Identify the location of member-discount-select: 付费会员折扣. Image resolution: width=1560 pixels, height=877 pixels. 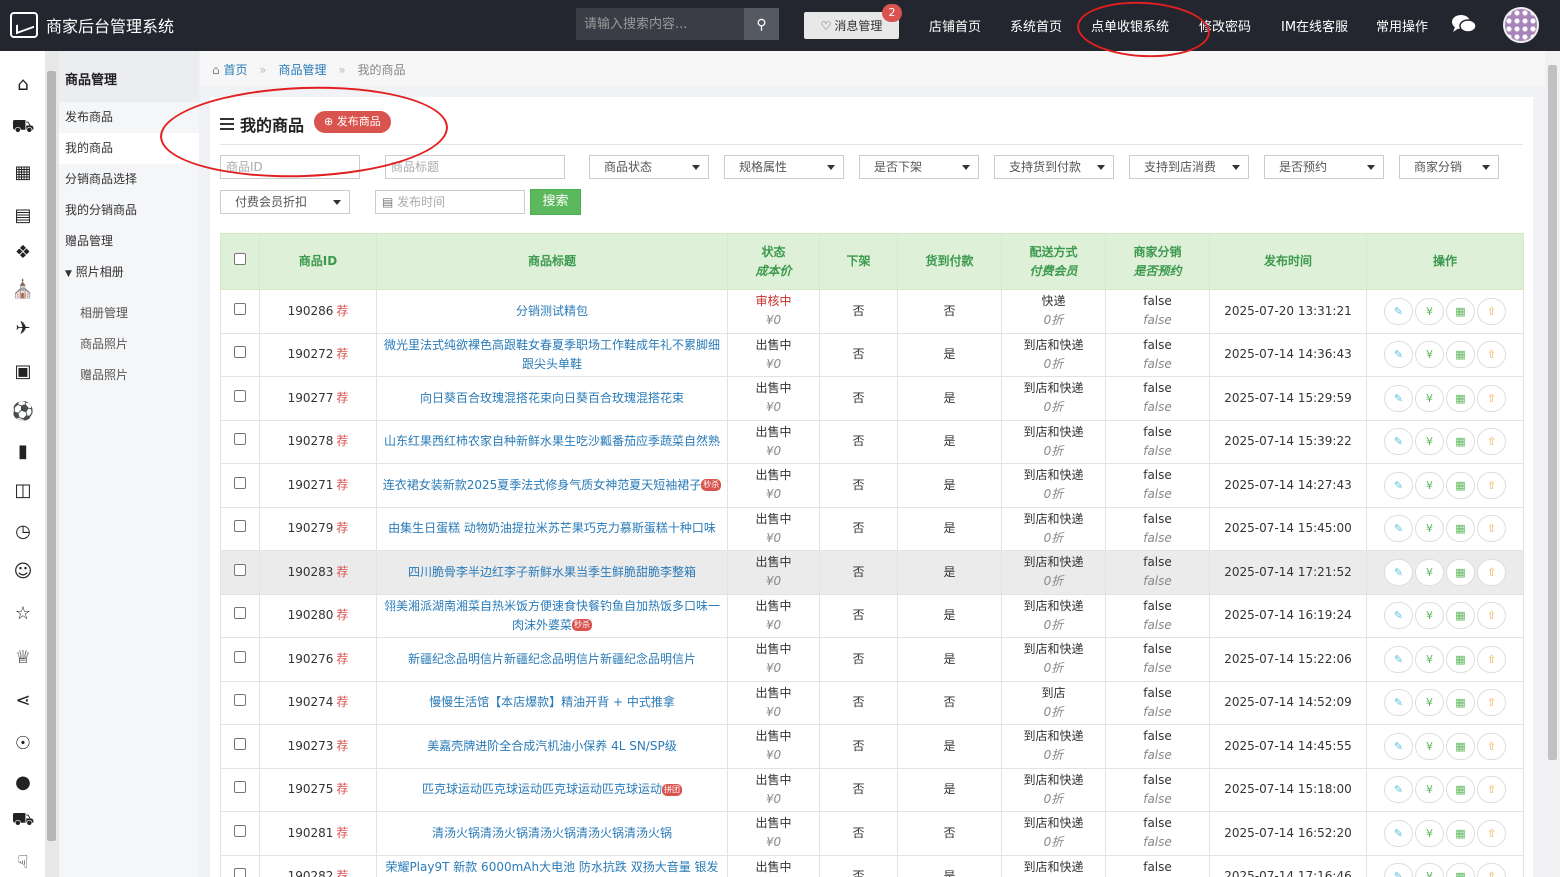
(285, 202).